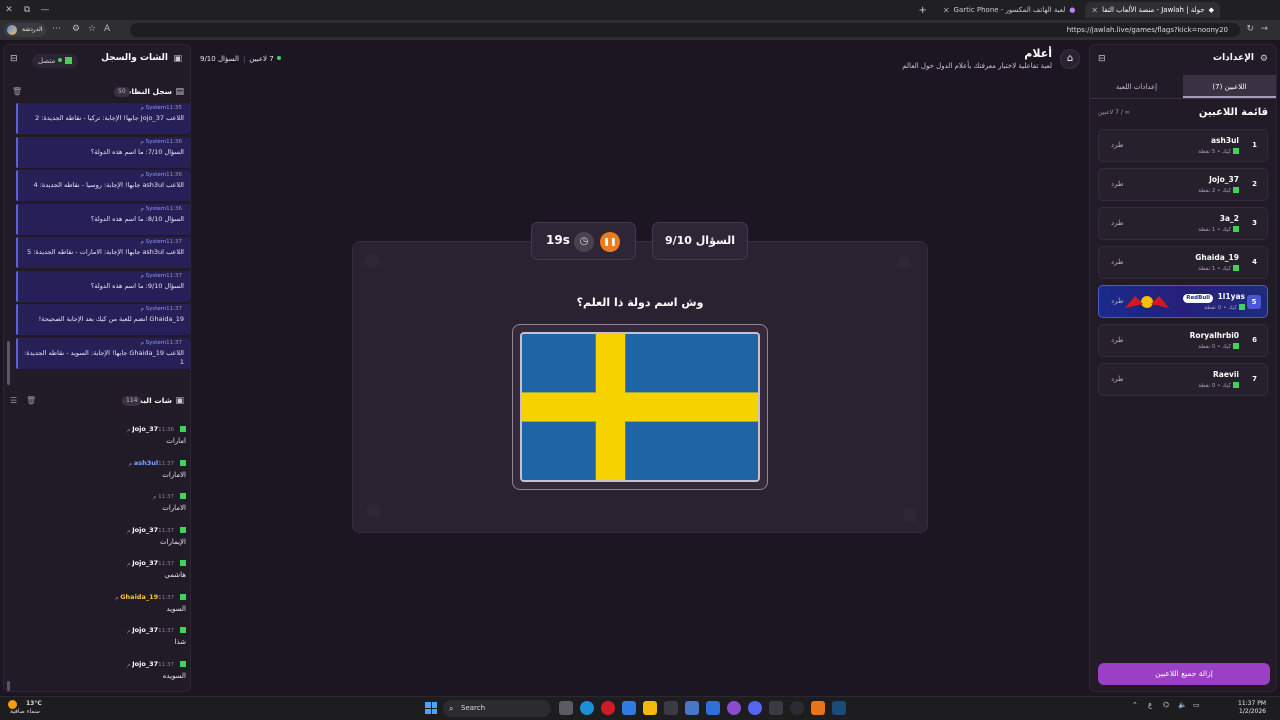 The width and height of the screenshot is (1280, 720). I want to click on new-tab-button: +, so click(922, 10).